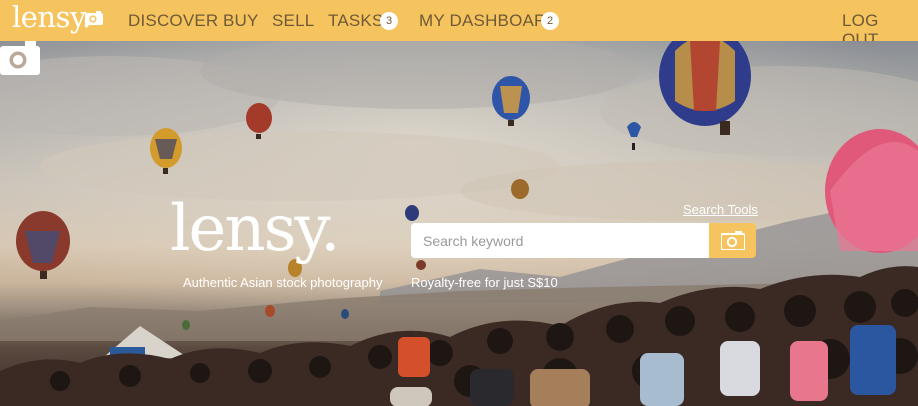 Image resolution: width=918 pixels, height=406 pixels. Describe the element at coordinates (389, 21) in the screenshot. I see `tasks-count-badge: 3` at that location.